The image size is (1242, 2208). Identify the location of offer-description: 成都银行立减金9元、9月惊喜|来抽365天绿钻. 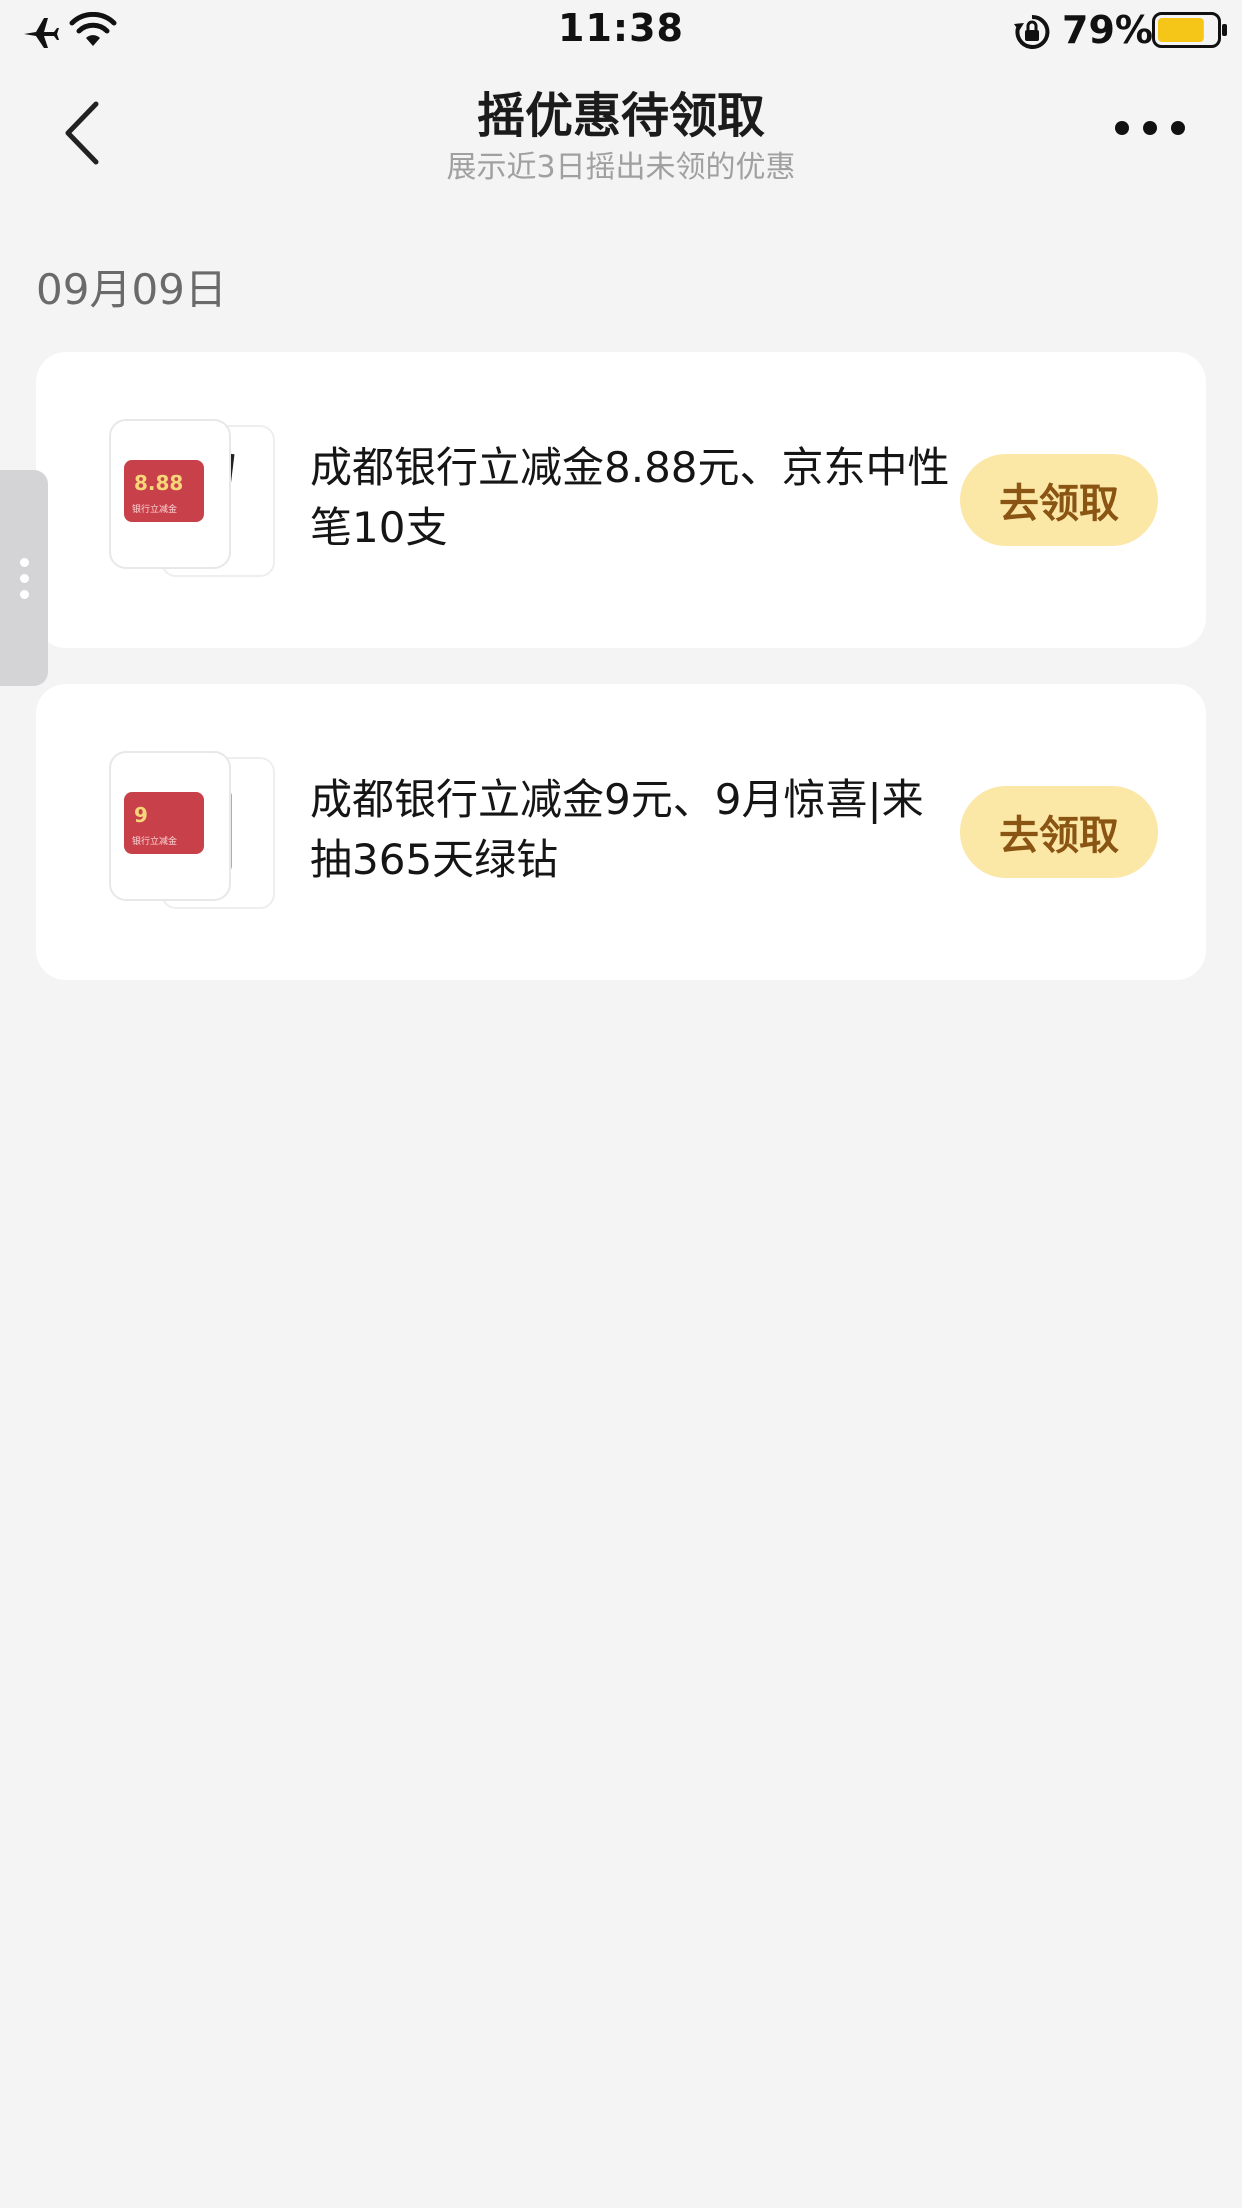
(617, 829).